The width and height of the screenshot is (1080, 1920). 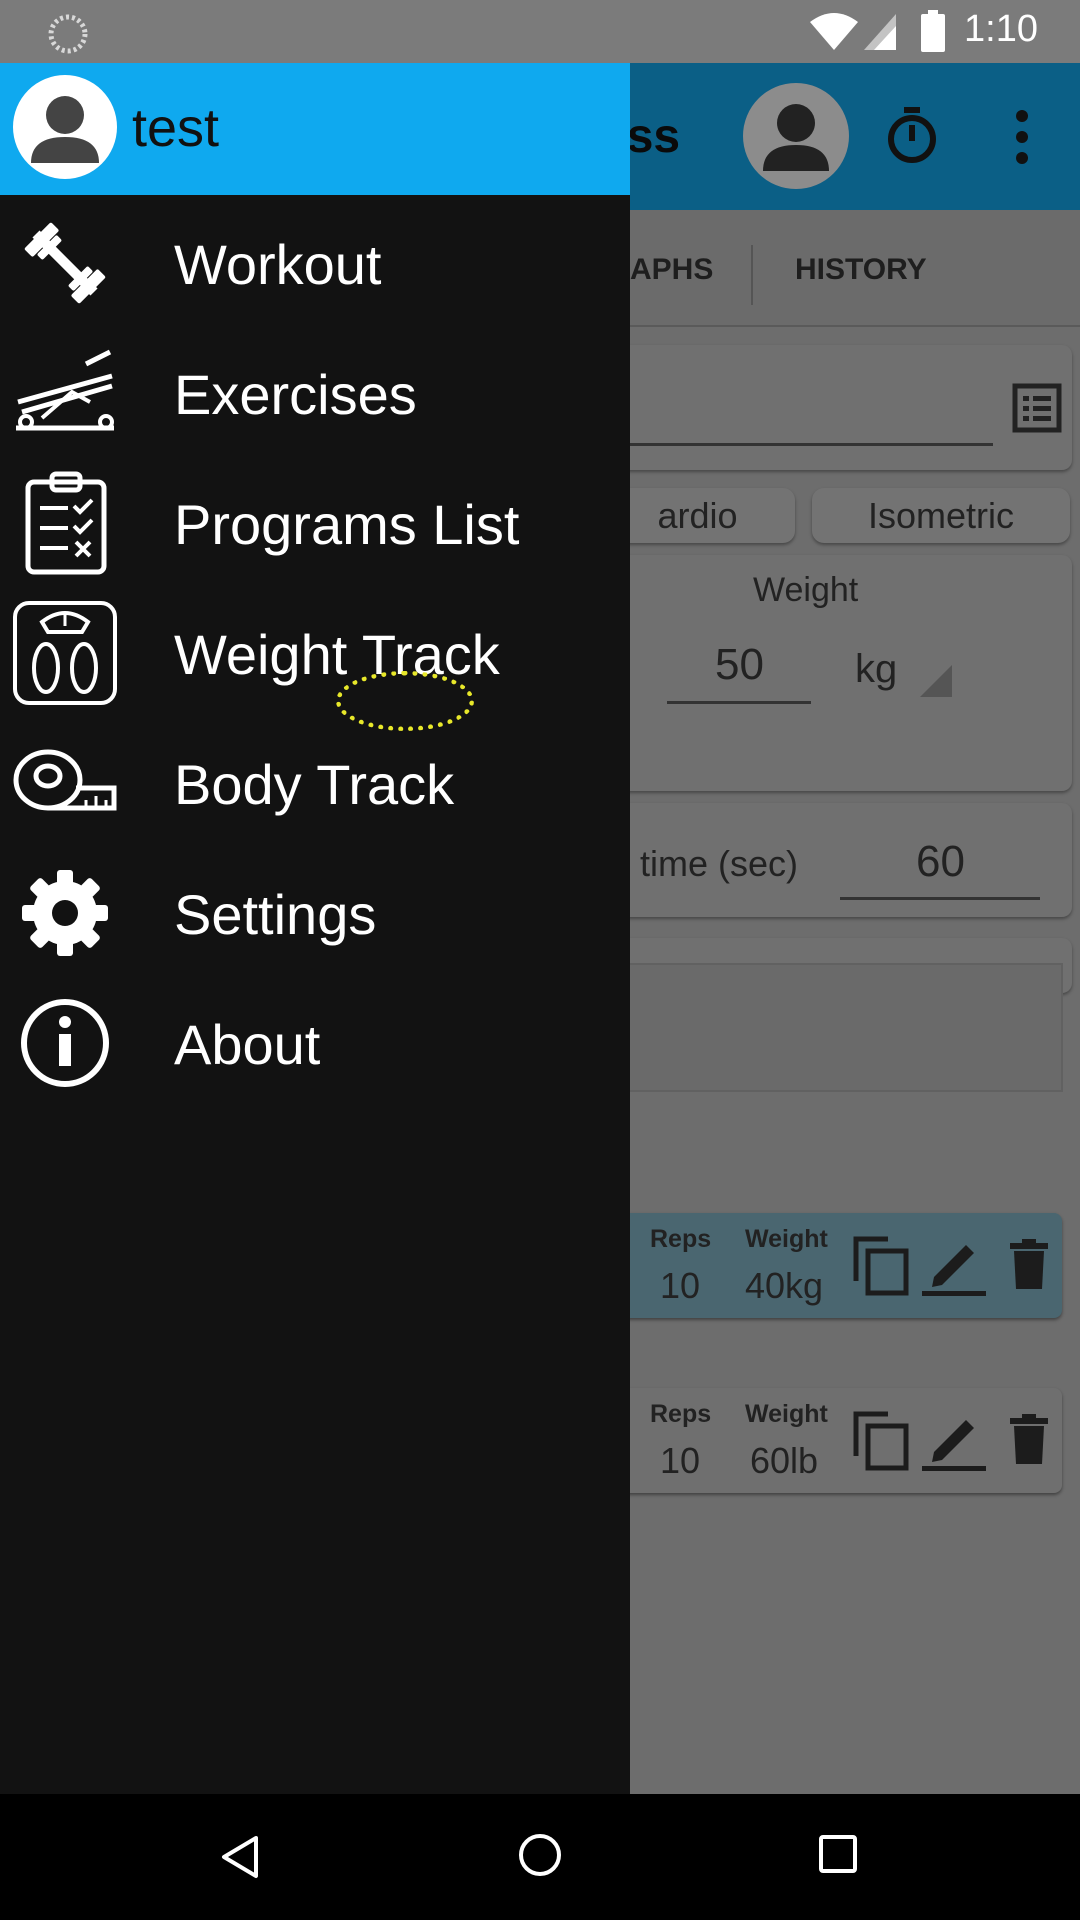 I want to click on rest-time-label: time (sec), so click(x=719, y=863).